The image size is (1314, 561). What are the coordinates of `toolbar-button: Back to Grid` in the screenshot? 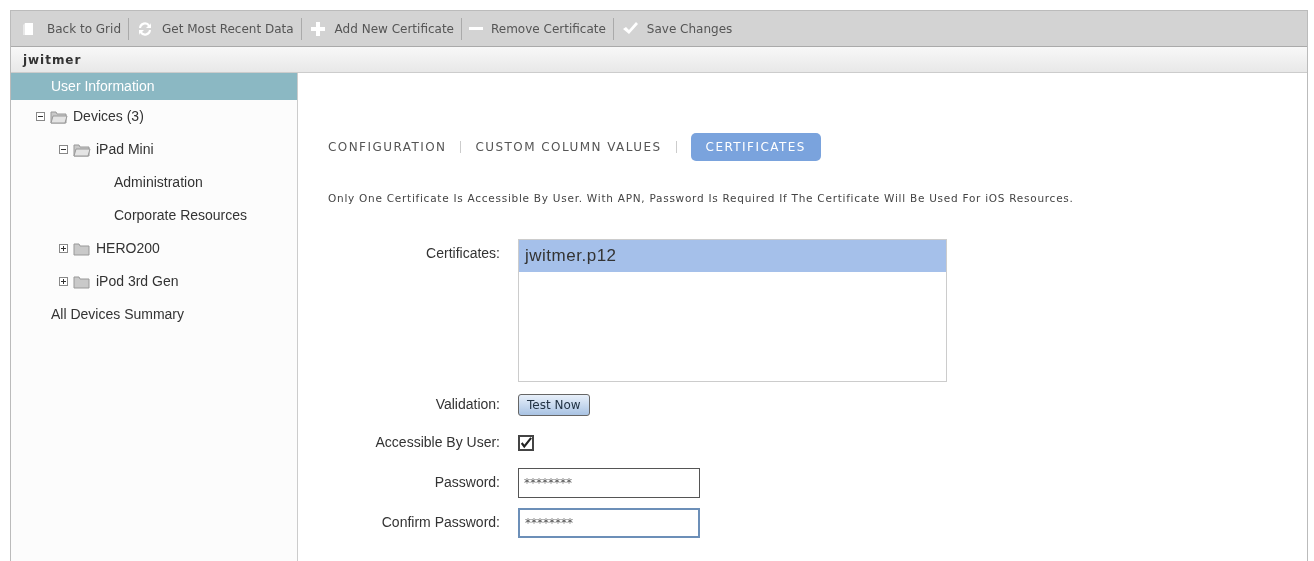 It's located at (71, 28).